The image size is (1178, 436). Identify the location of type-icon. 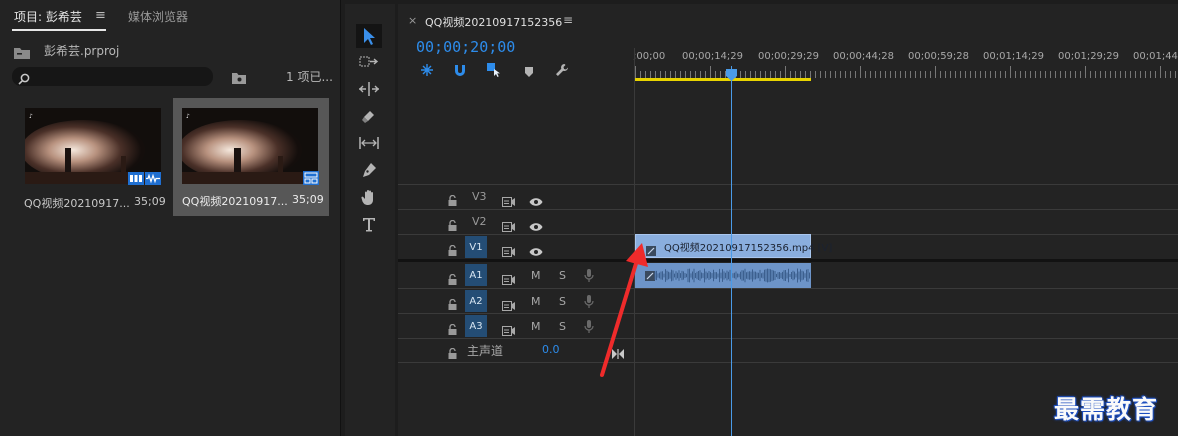
(369, 225).